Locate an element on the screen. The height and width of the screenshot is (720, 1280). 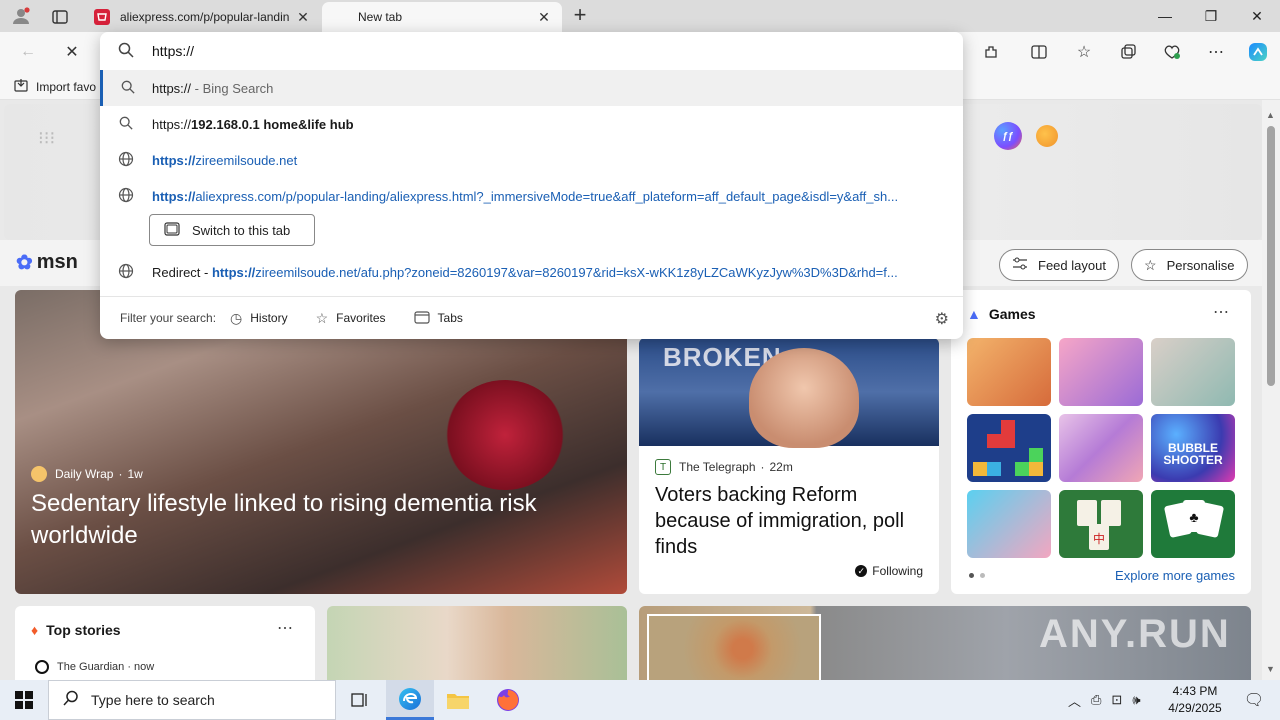
hero-right-controls: ƒƒ is located at coordinates (1026, 136).